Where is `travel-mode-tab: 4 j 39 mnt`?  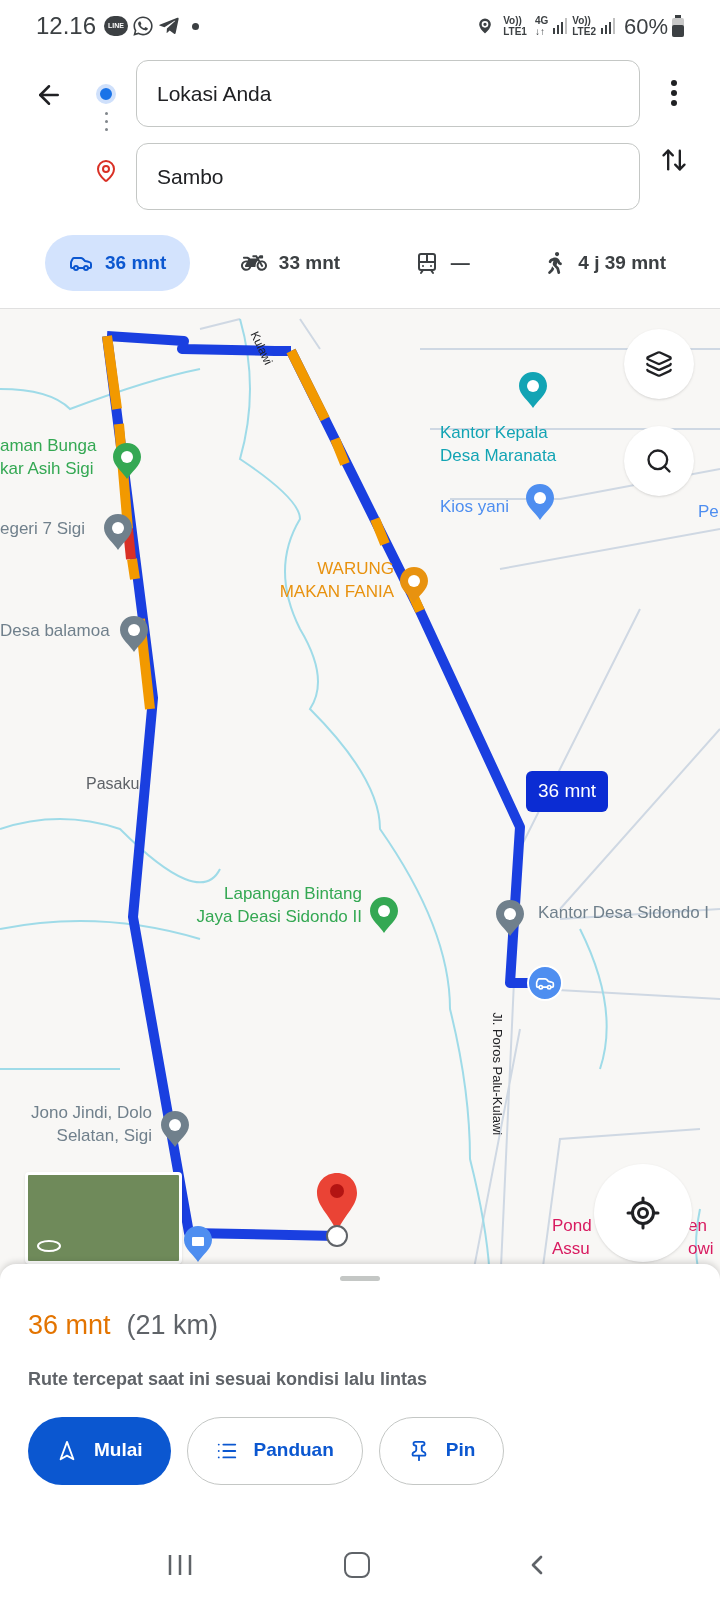 travel-mode-tab: 4 j 39 mnt is located at coordinates (605, 263).